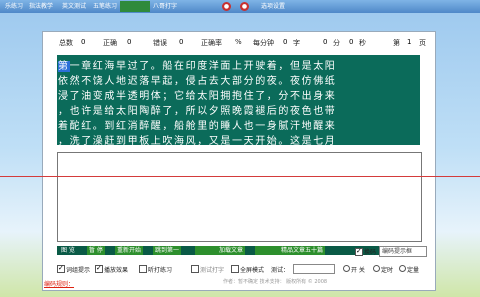 The width and height of the screenshot is (480, 297). What do you see at coordinates (211, 43) in the screenshot?
I see `rate-label: 正确率` at bounding box center [211, 43].